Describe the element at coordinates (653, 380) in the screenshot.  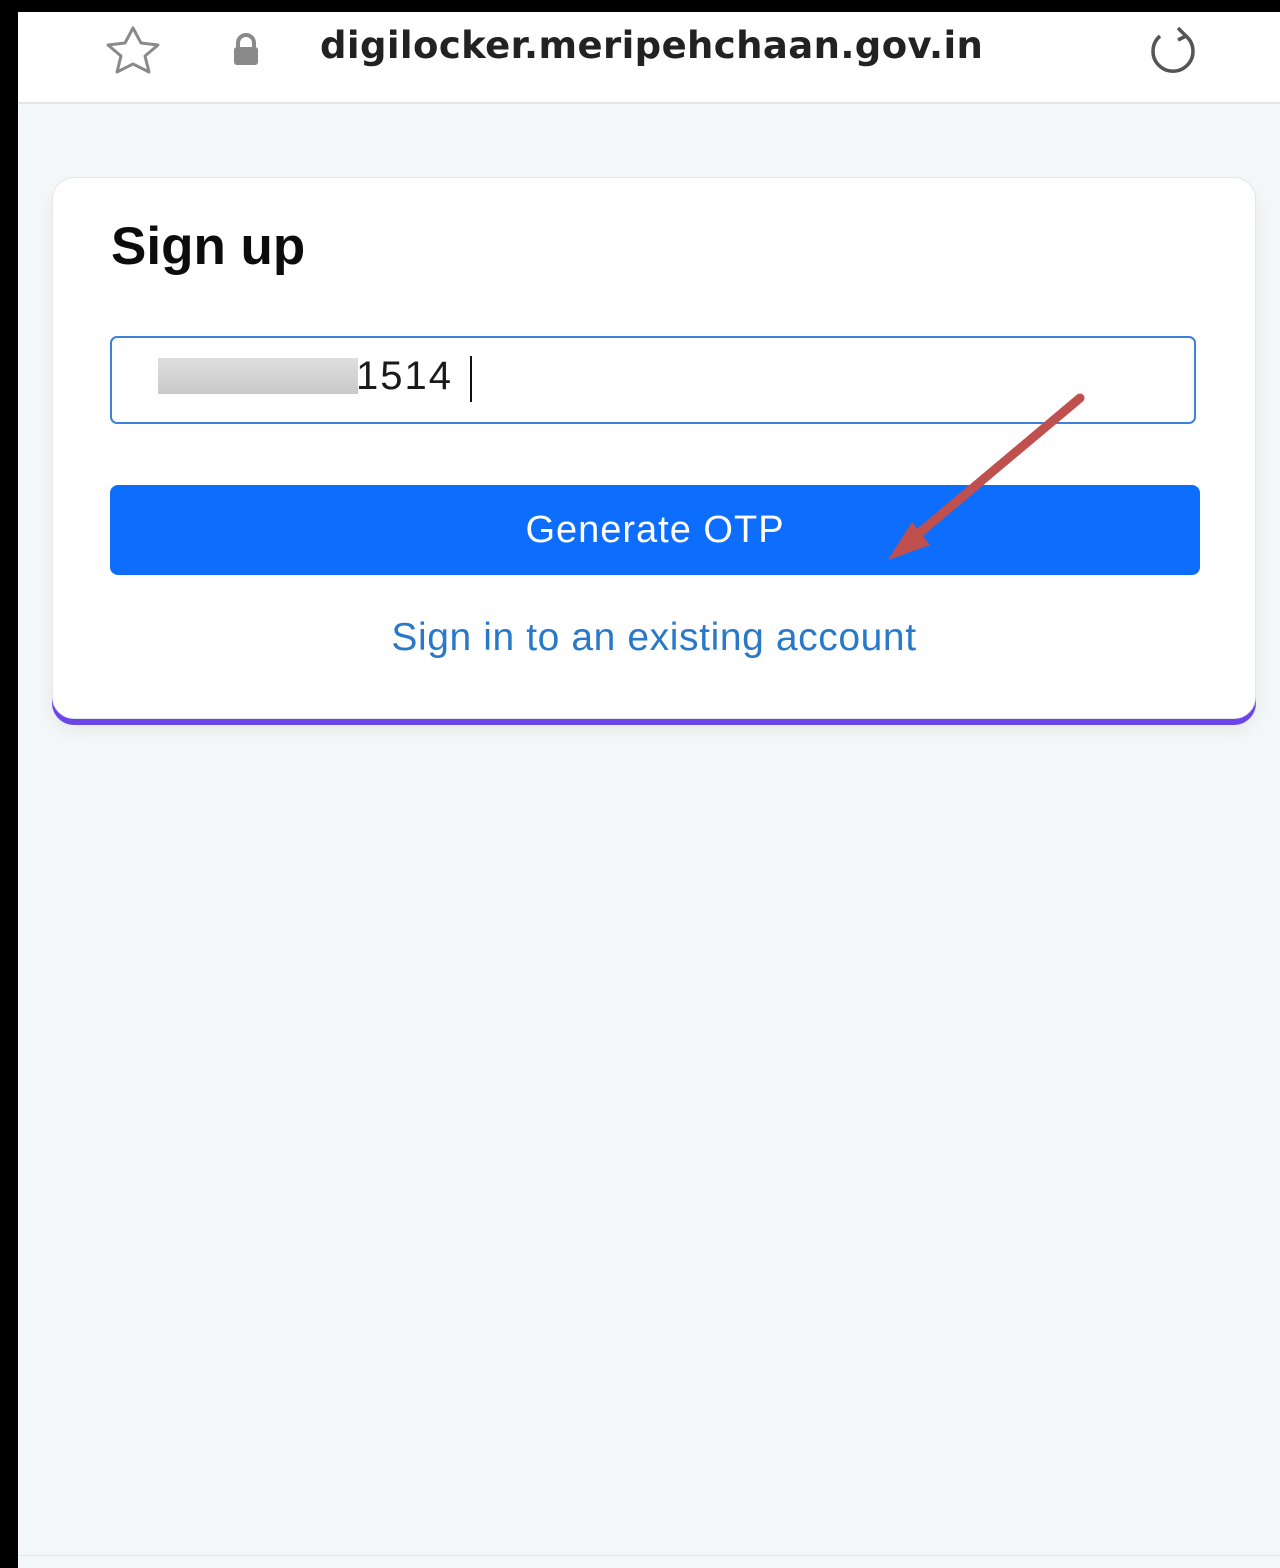
I see `mobile-number-input: 1514` at that location.